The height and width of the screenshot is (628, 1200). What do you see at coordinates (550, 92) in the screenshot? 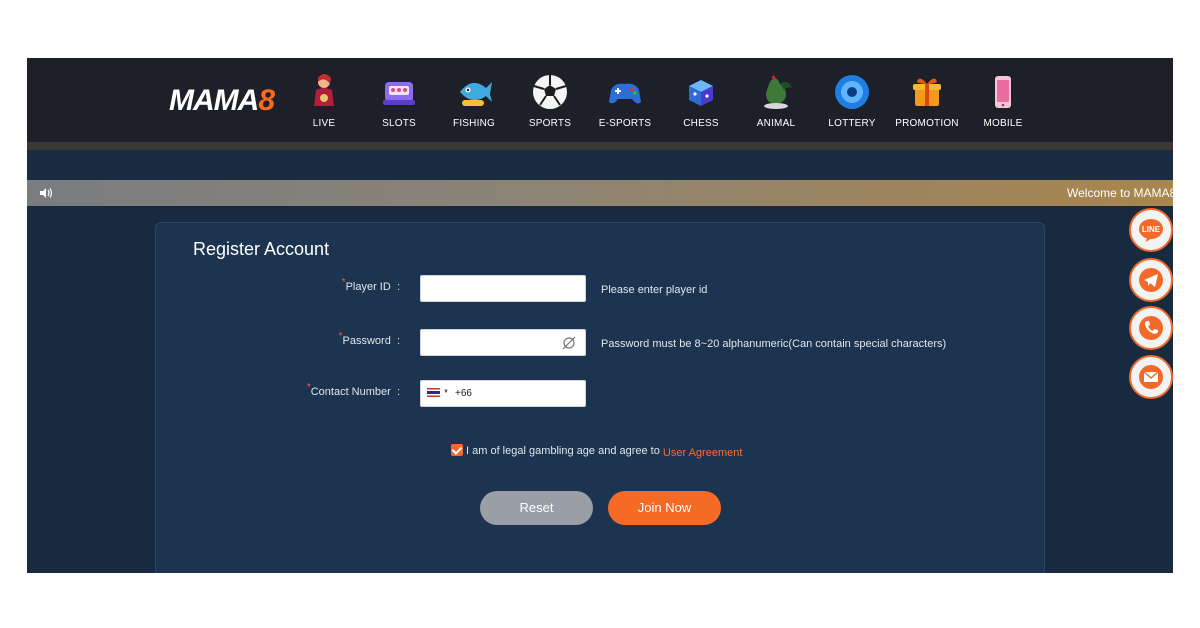
I see `soccer-ball-icon` at bounding box center [550, 92].